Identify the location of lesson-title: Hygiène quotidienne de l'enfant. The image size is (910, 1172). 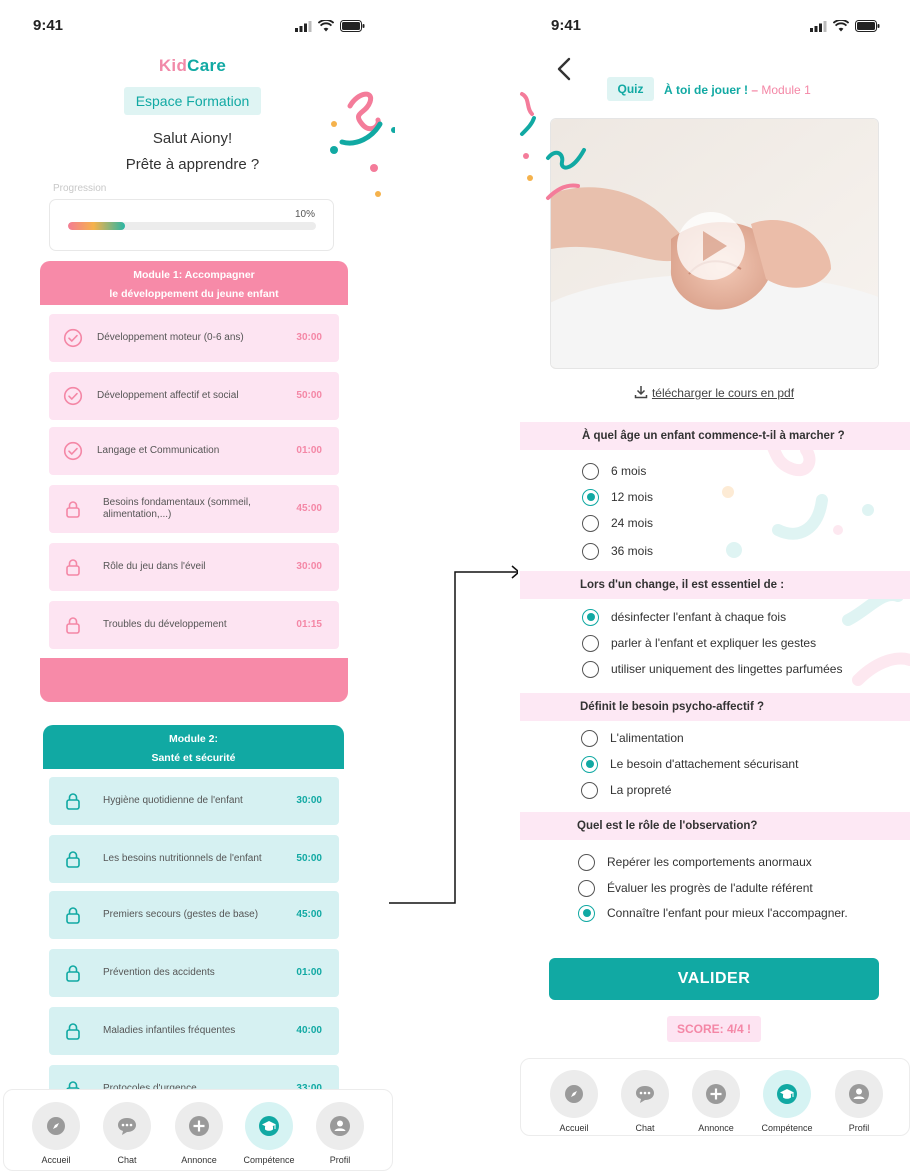
(173, 800).